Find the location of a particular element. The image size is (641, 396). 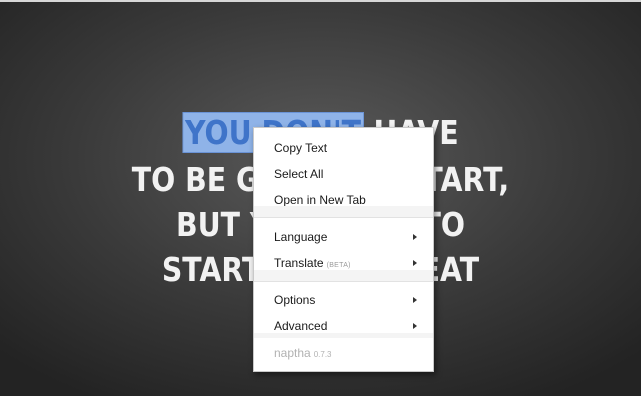

menu-item-language: Language is located at coordinates (343, 237).